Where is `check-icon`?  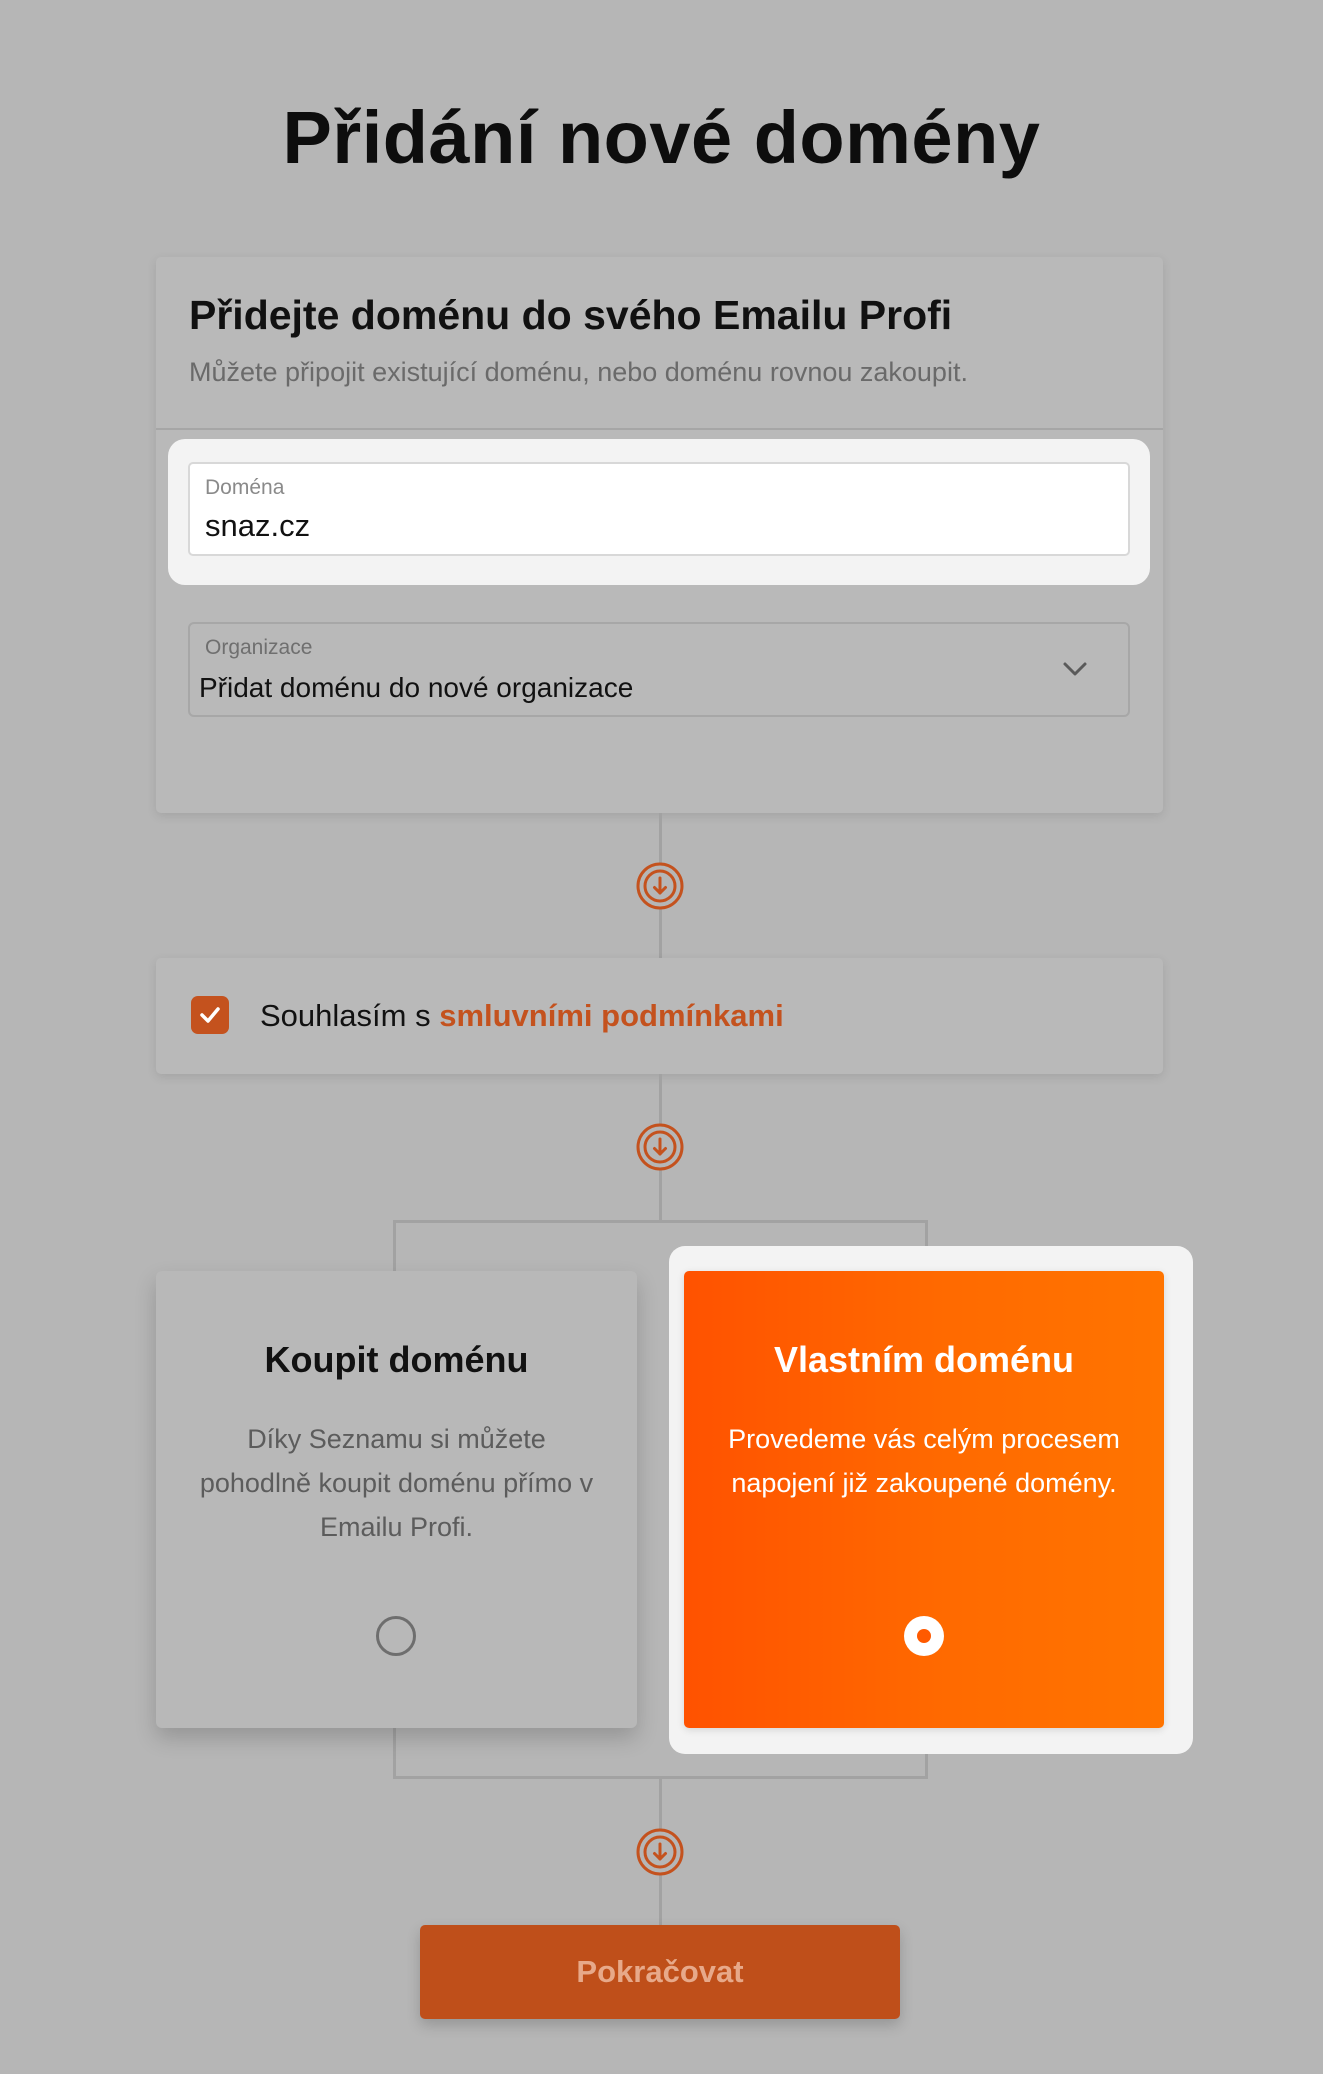 check-icon is located at coordinates (210, 1015).